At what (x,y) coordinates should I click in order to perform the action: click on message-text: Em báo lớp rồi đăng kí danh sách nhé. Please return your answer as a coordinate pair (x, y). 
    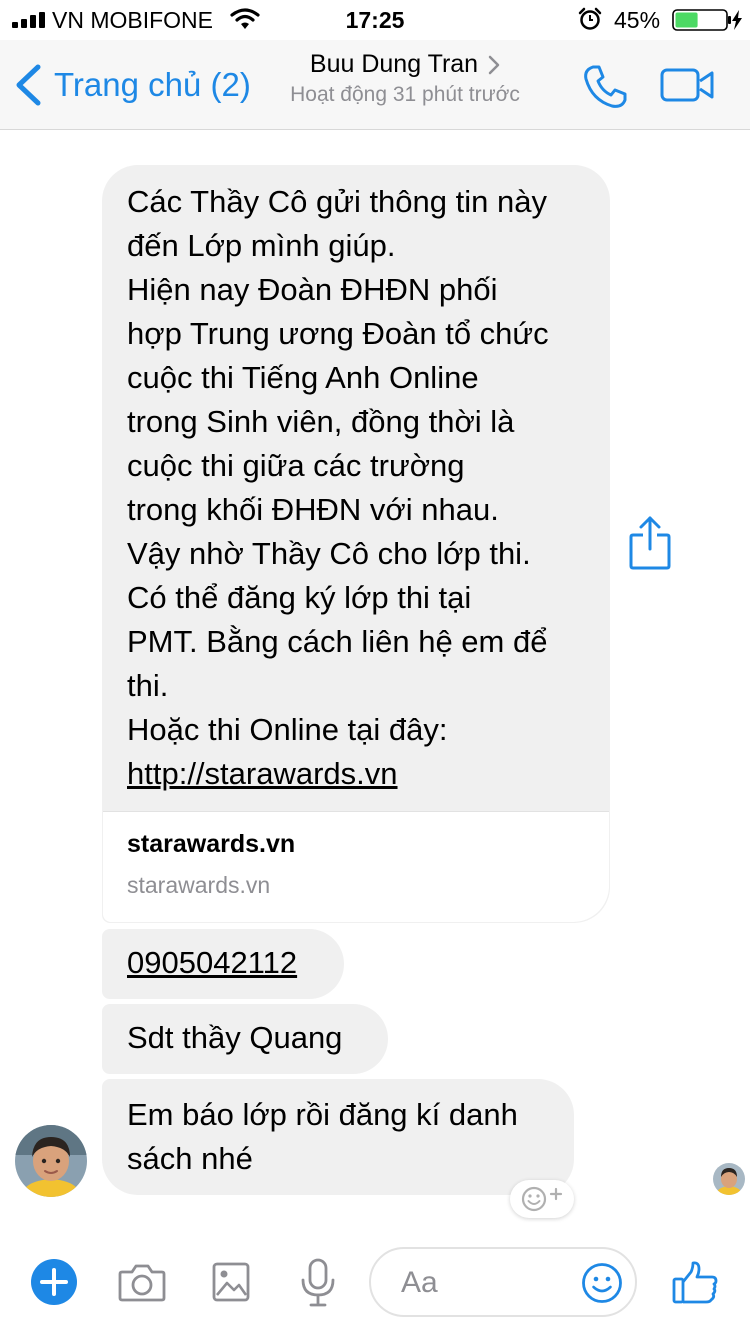
    Looking at the image, I should click on (322, 1136).